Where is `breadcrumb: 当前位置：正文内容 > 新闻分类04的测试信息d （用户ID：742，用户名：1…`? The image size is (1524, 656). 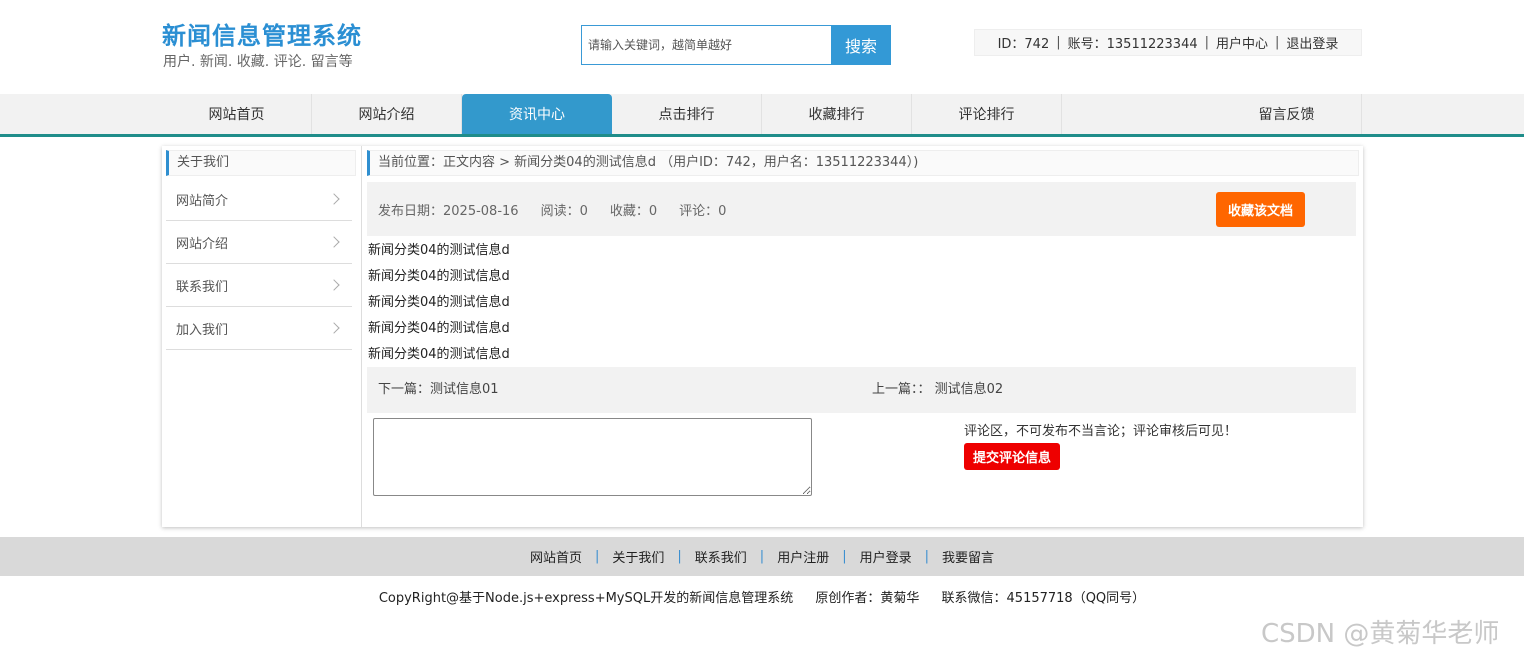
breadcrumb: 当前位置：正文内容 > 新闻分类04的测试信息d （用户ID：742，用户名：1… is located at coordinates (863, 163).